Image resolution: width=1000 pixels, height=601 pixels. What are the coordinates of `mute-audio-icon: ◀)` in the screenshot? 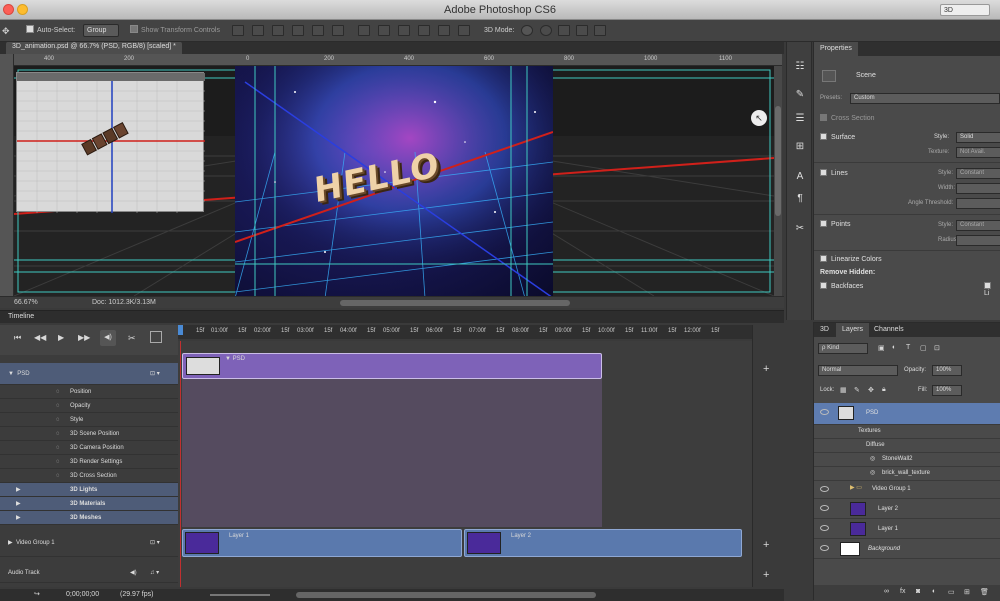 It's located at (133, 573).